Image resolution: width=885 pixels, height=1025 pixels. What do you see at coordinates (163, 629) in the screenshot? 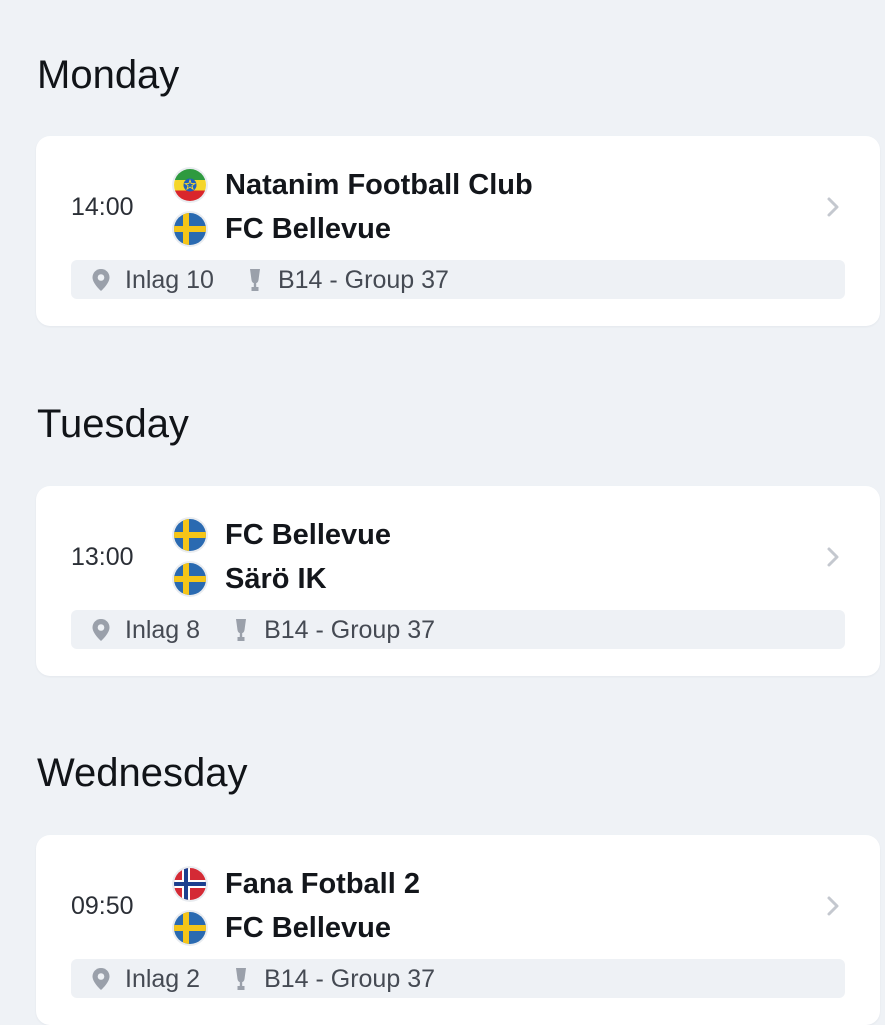
I see `venue-label: Inlag 8` at bounding box center [163, 629].